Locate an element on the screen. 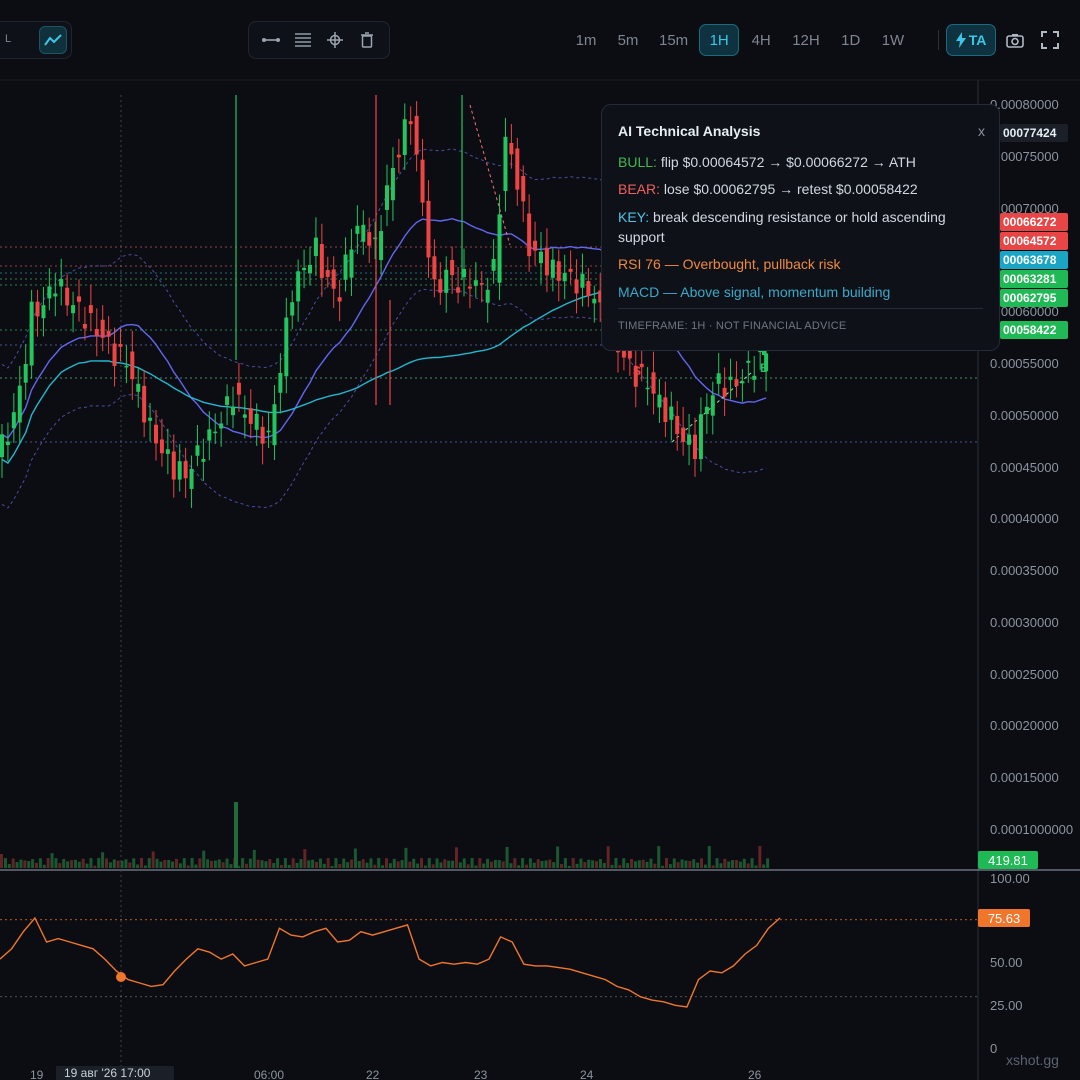 Image resolution: width=1080 pixels, height=1080 pixels. close-icon: x is located at coordinates (981, 131).